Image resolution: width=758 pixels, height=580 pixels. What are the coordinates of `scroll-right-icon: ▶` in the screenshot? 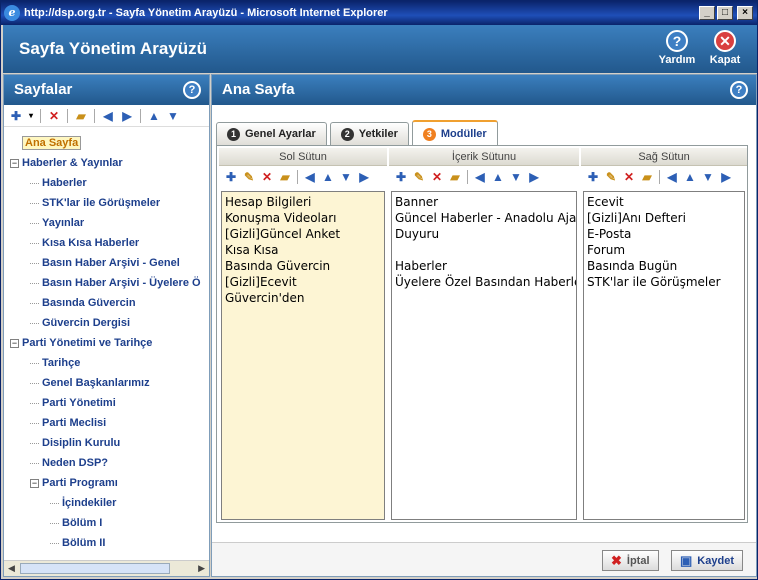 It's located at (201, 568).